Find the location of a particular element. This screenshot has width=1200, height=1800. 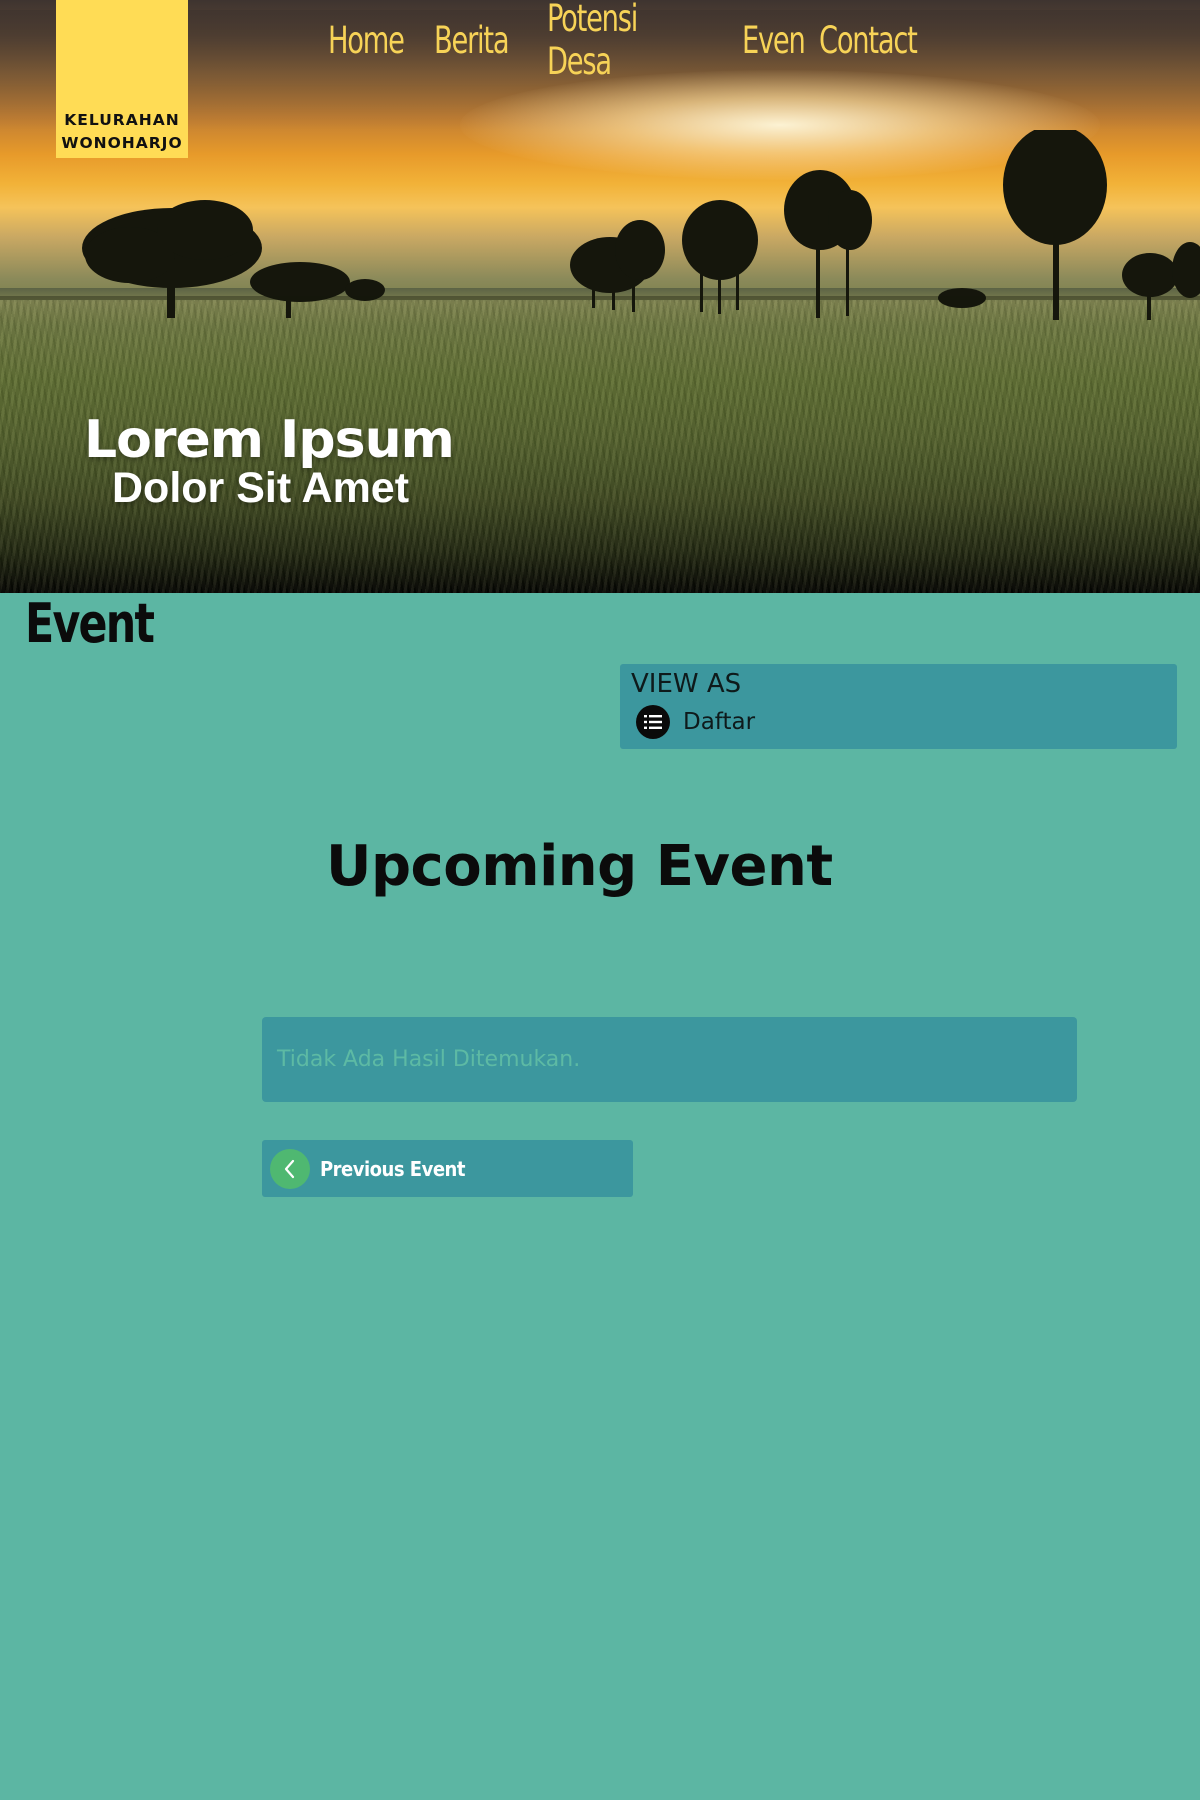

logo-line-1: KELURAHAN is located at coordinates (122, 120).